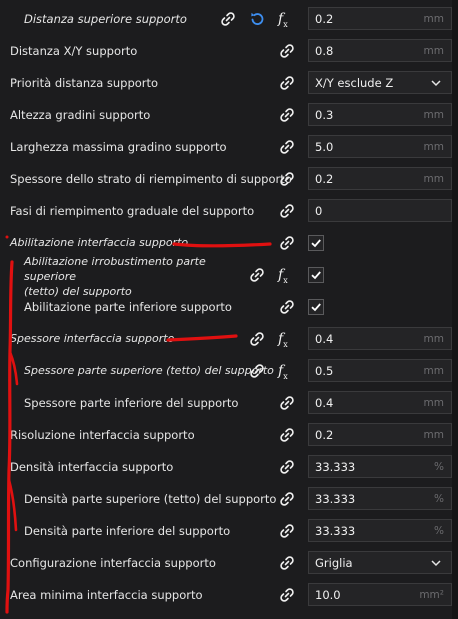 This screenshot has width=458, height=619. What do you see at coordinates (105, 19) in the screenshot?
I see `setting-label: Distanza superiore supporto` at bounding box center [105, 19].